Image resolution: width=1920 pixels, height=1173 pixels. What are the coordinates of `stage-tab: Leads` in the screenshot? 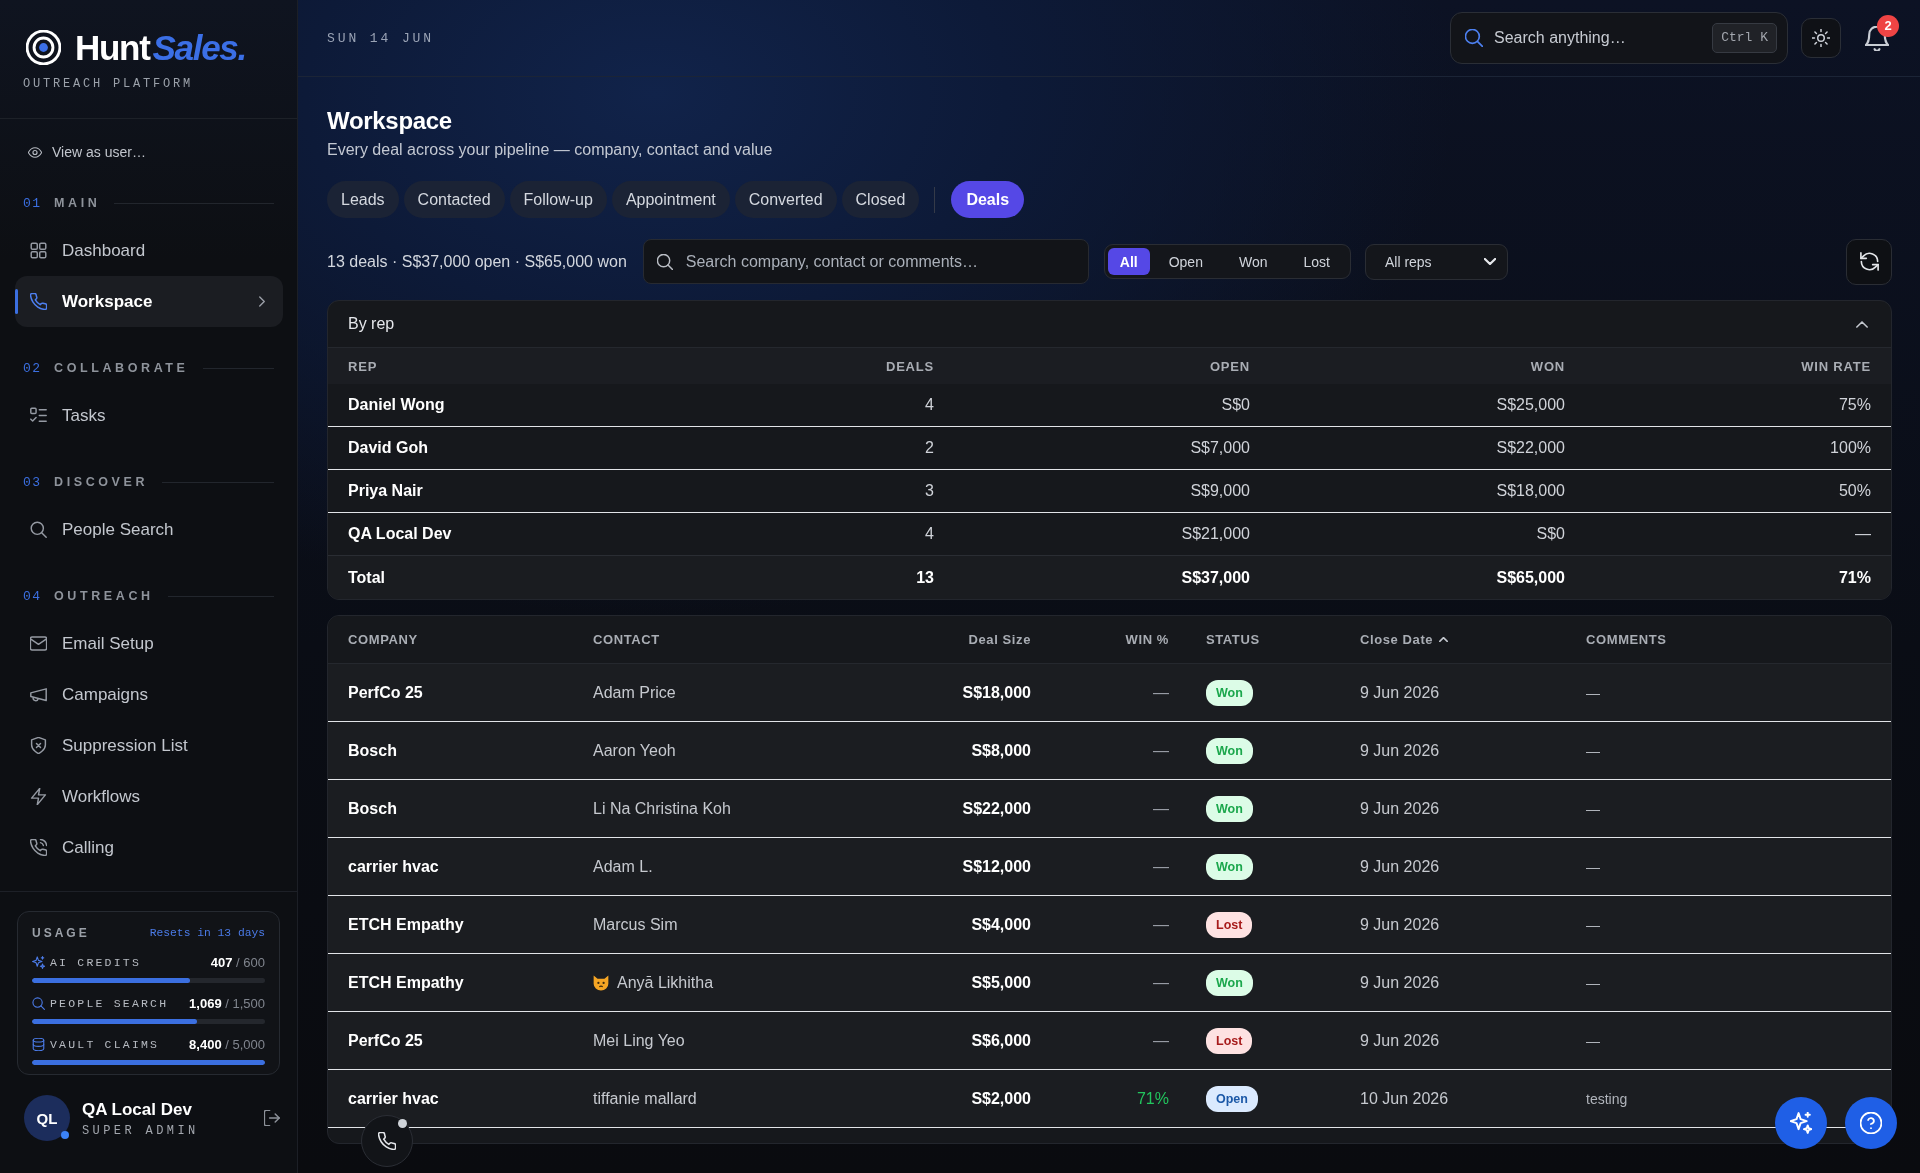 It's located at (363, 199).